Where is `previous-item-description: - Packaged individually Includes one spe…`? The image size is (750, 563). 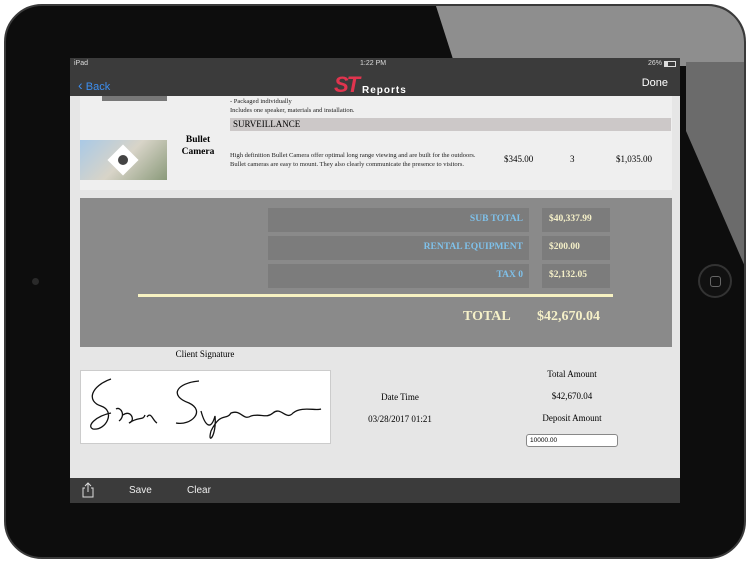
previous-item-description: - Packaged individually Includes one spe… is located at coordinates (292, 106).